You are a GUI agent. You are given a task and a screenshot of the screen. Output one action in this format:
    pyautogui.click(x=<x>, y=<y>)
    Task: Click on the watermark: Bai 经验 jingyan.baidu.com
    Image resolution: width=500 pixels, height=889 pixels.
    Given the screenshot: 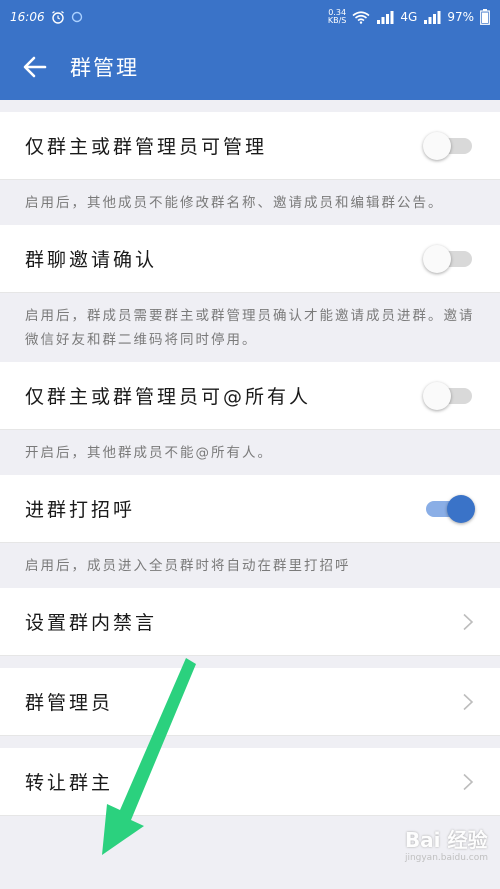 What is the action you would take?
    pyautogui.click(x=446, y=845)
    